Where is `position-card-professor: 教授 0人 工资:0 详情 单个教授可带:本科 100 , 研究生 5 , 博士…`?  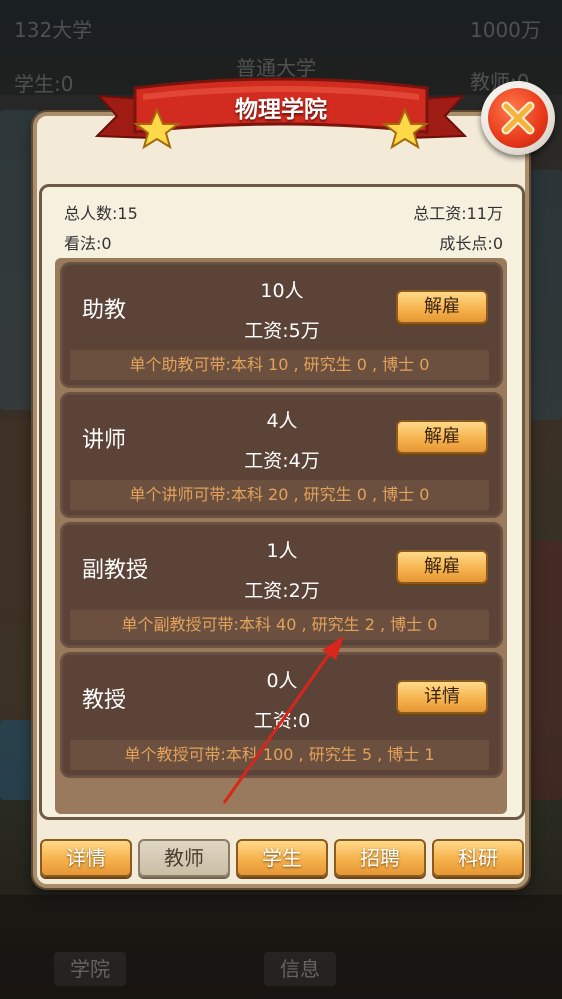 position-card-professor: 教授 0人 工资:0 详情 单个教授可带:本科 100 , 研究生 5 , 博士… is located at coordinates (281, 715).